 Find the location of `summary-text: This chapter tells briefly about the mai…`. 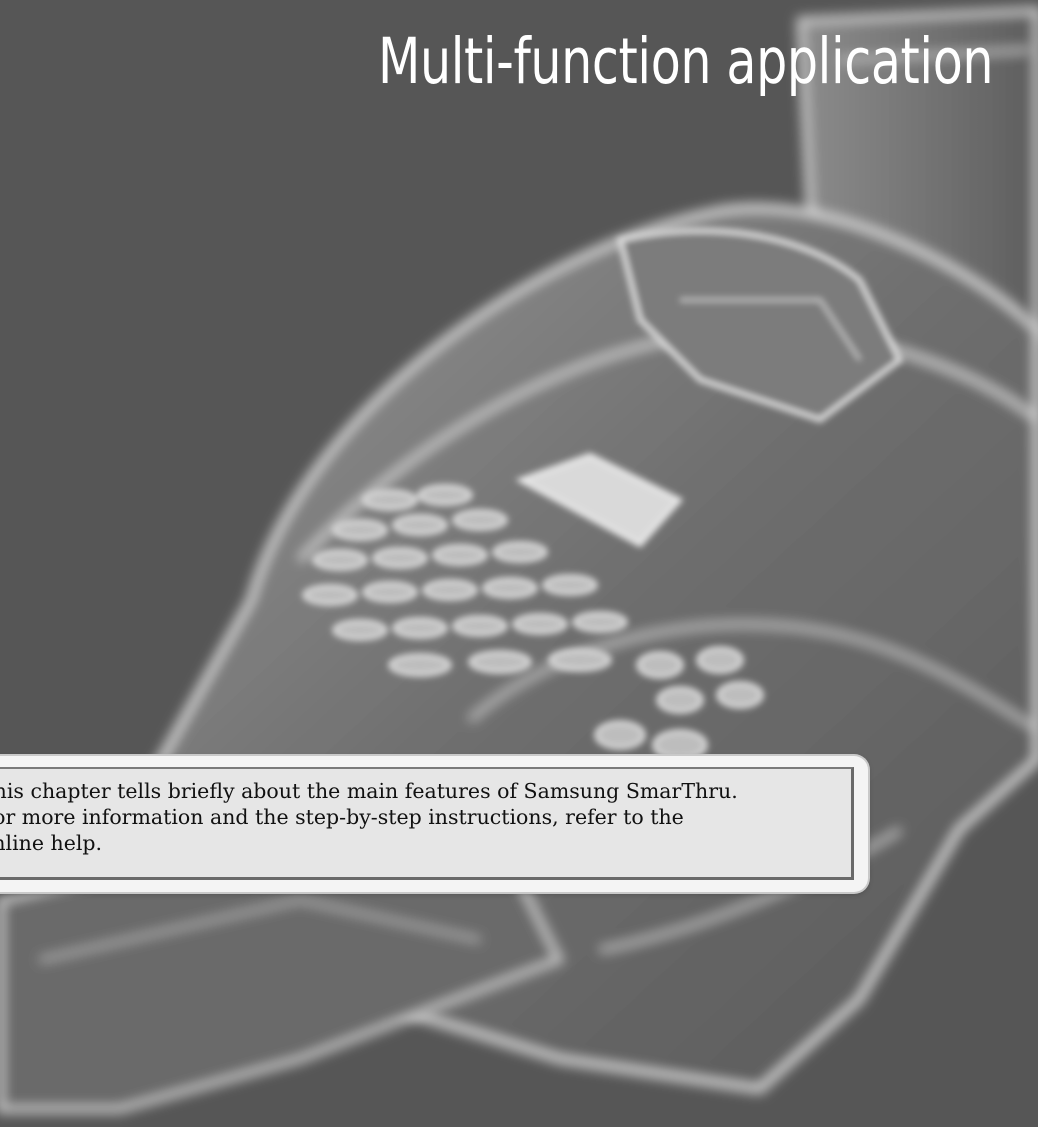

summary-text: This chapter tells briefly about the mai… is located at coordinates (420, 817).